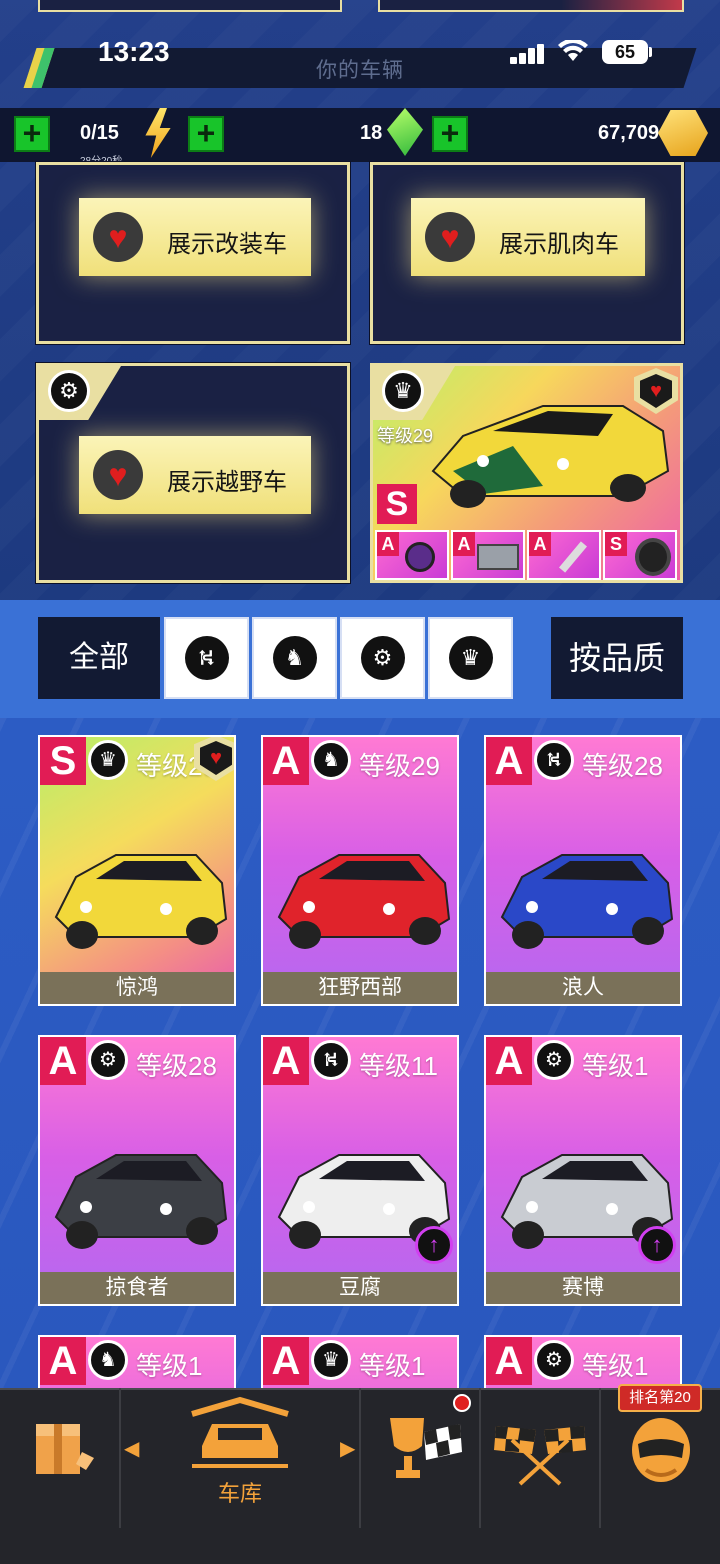  I want to click on show-muscle-button: ♥ 展示肌肉车, so click(528, 237).